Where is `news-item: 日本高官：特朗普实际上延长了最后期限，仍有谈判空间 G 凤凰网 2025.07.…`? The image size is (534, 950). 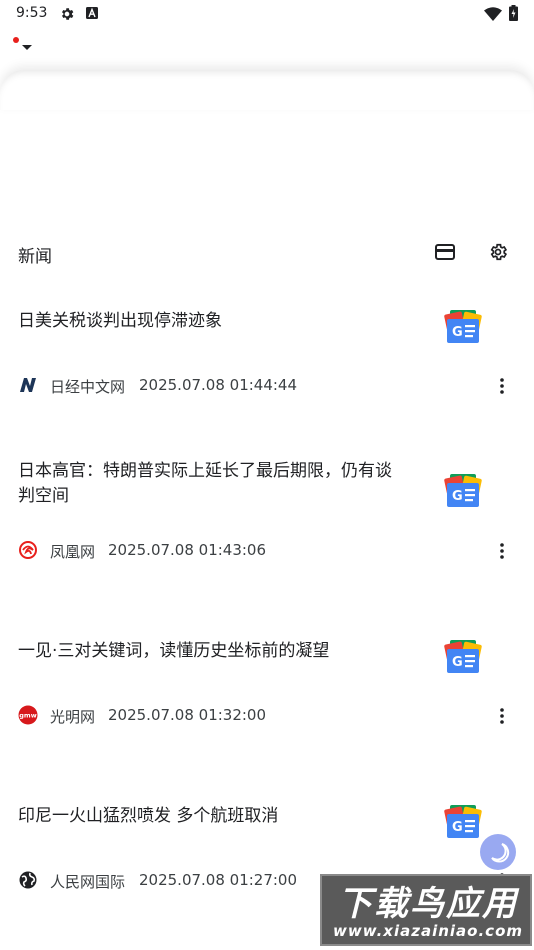 news-item: 日本高官：特朗普实际上延长了最后期限，仍有谈判空间 G 凤凰网 2025.07.… is located at coordinates (267, 510).